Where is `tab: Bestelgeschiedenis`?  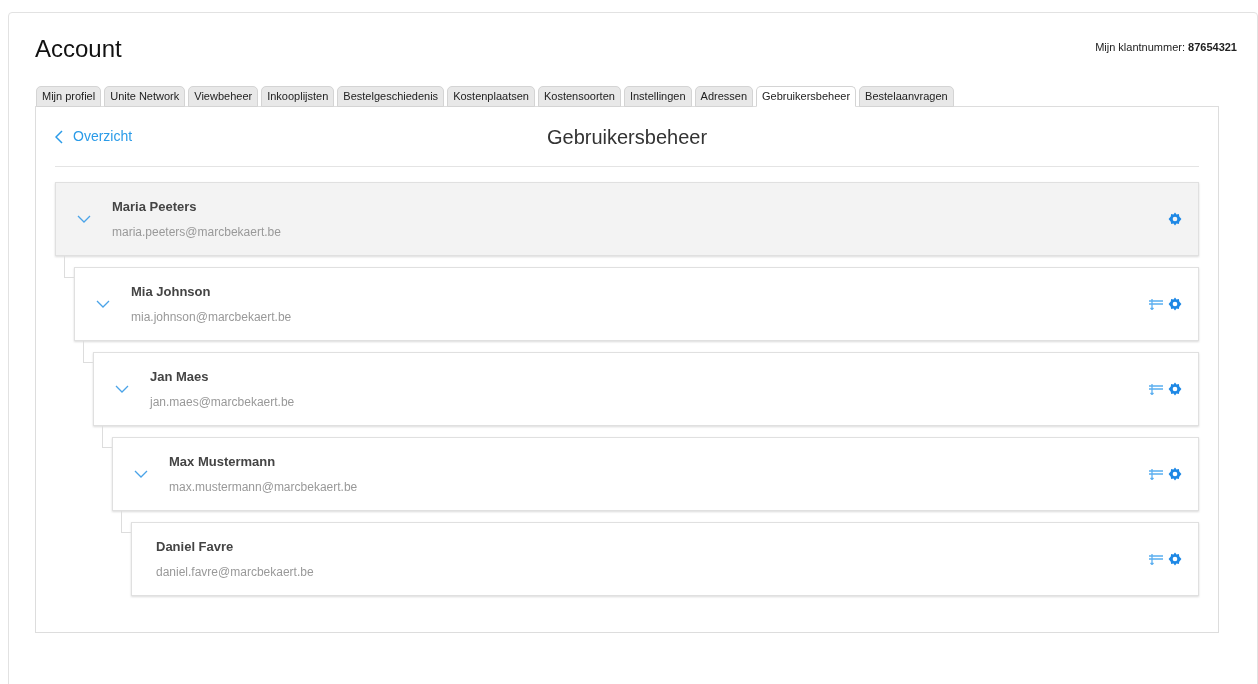 tab: Bestelgeschiedenis is located at coordinates (391, 96).